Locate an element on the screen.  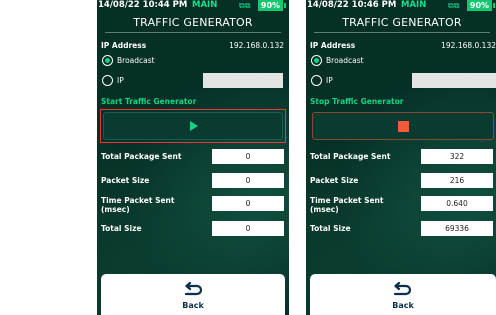
section-start-traffic: Start Traffic Generator is located at coordinates (149, 101).